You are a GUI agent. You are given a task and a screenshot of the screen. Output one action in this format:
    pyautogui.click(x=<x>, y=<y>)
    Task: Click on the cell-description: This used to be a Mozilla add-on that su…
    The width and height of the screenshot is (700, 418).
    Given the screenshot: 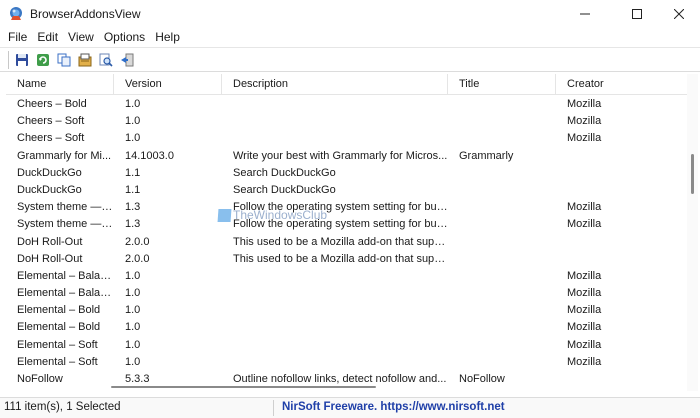 What is the action you would take?
    pyautogui.click(x=340, y=241)
    